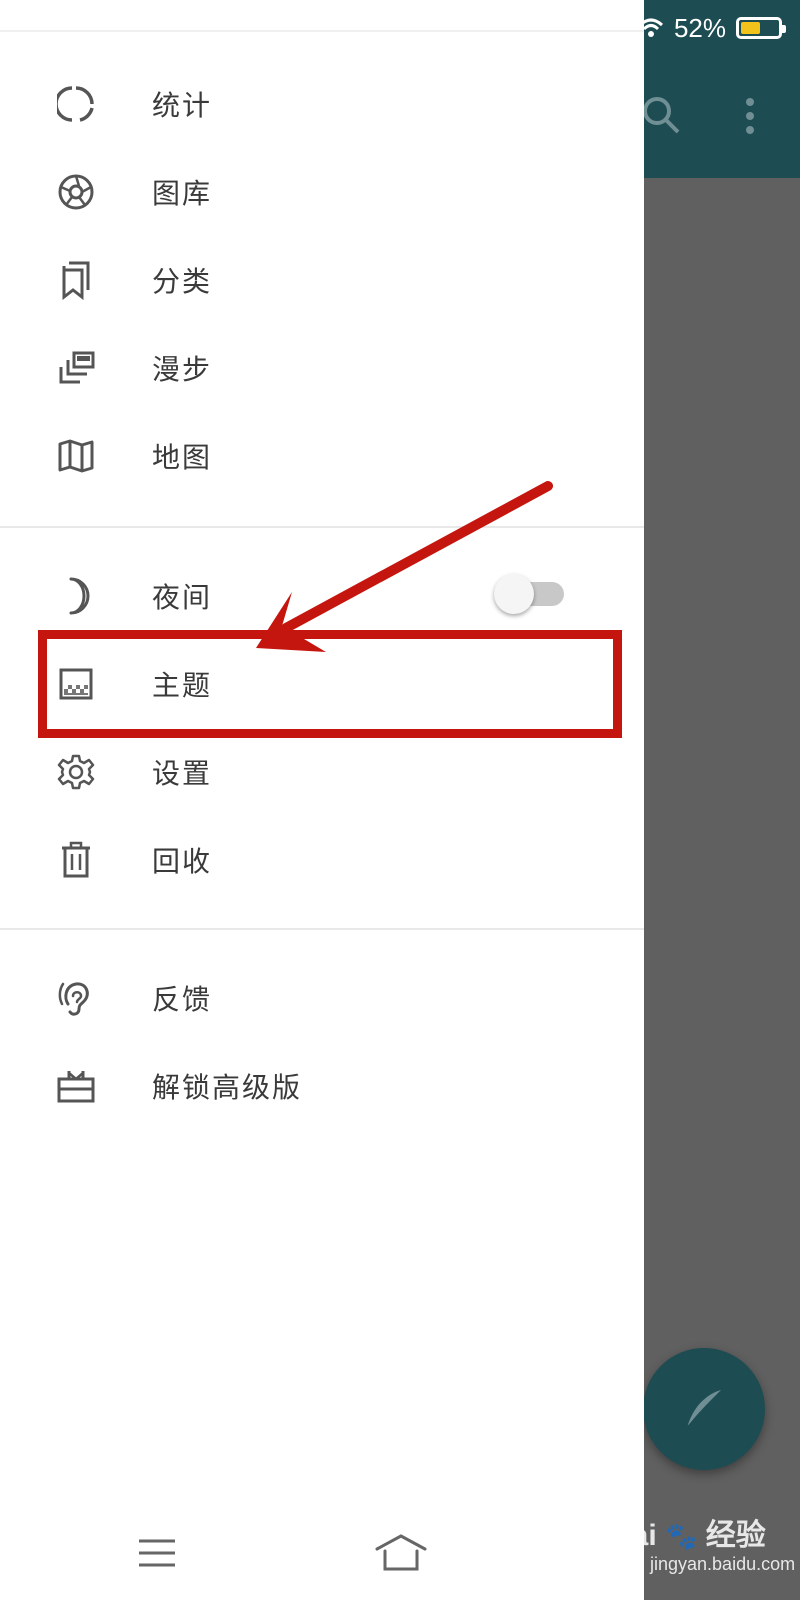 The height and width of the screenshot is (1600, 800). I want to click on menu-item-label: 设置, so click(182, 773).